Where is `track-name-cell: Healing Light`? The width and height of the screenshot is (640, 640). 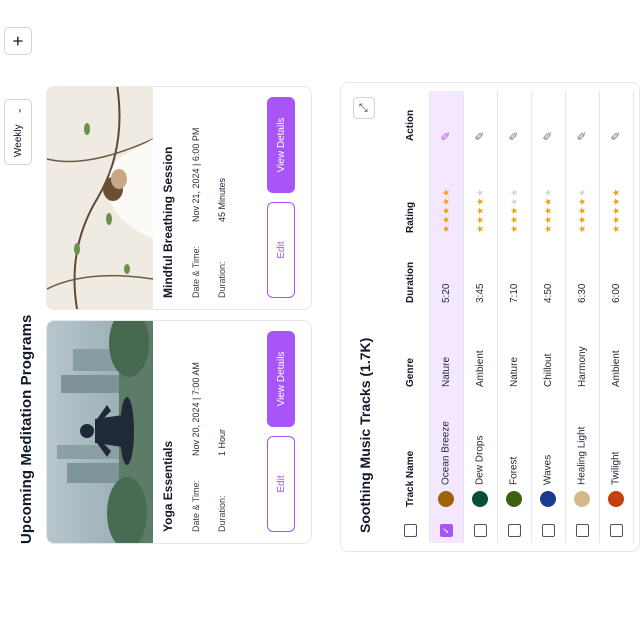
track-name-cell: Healing Light is located at coordinates (582, 453).